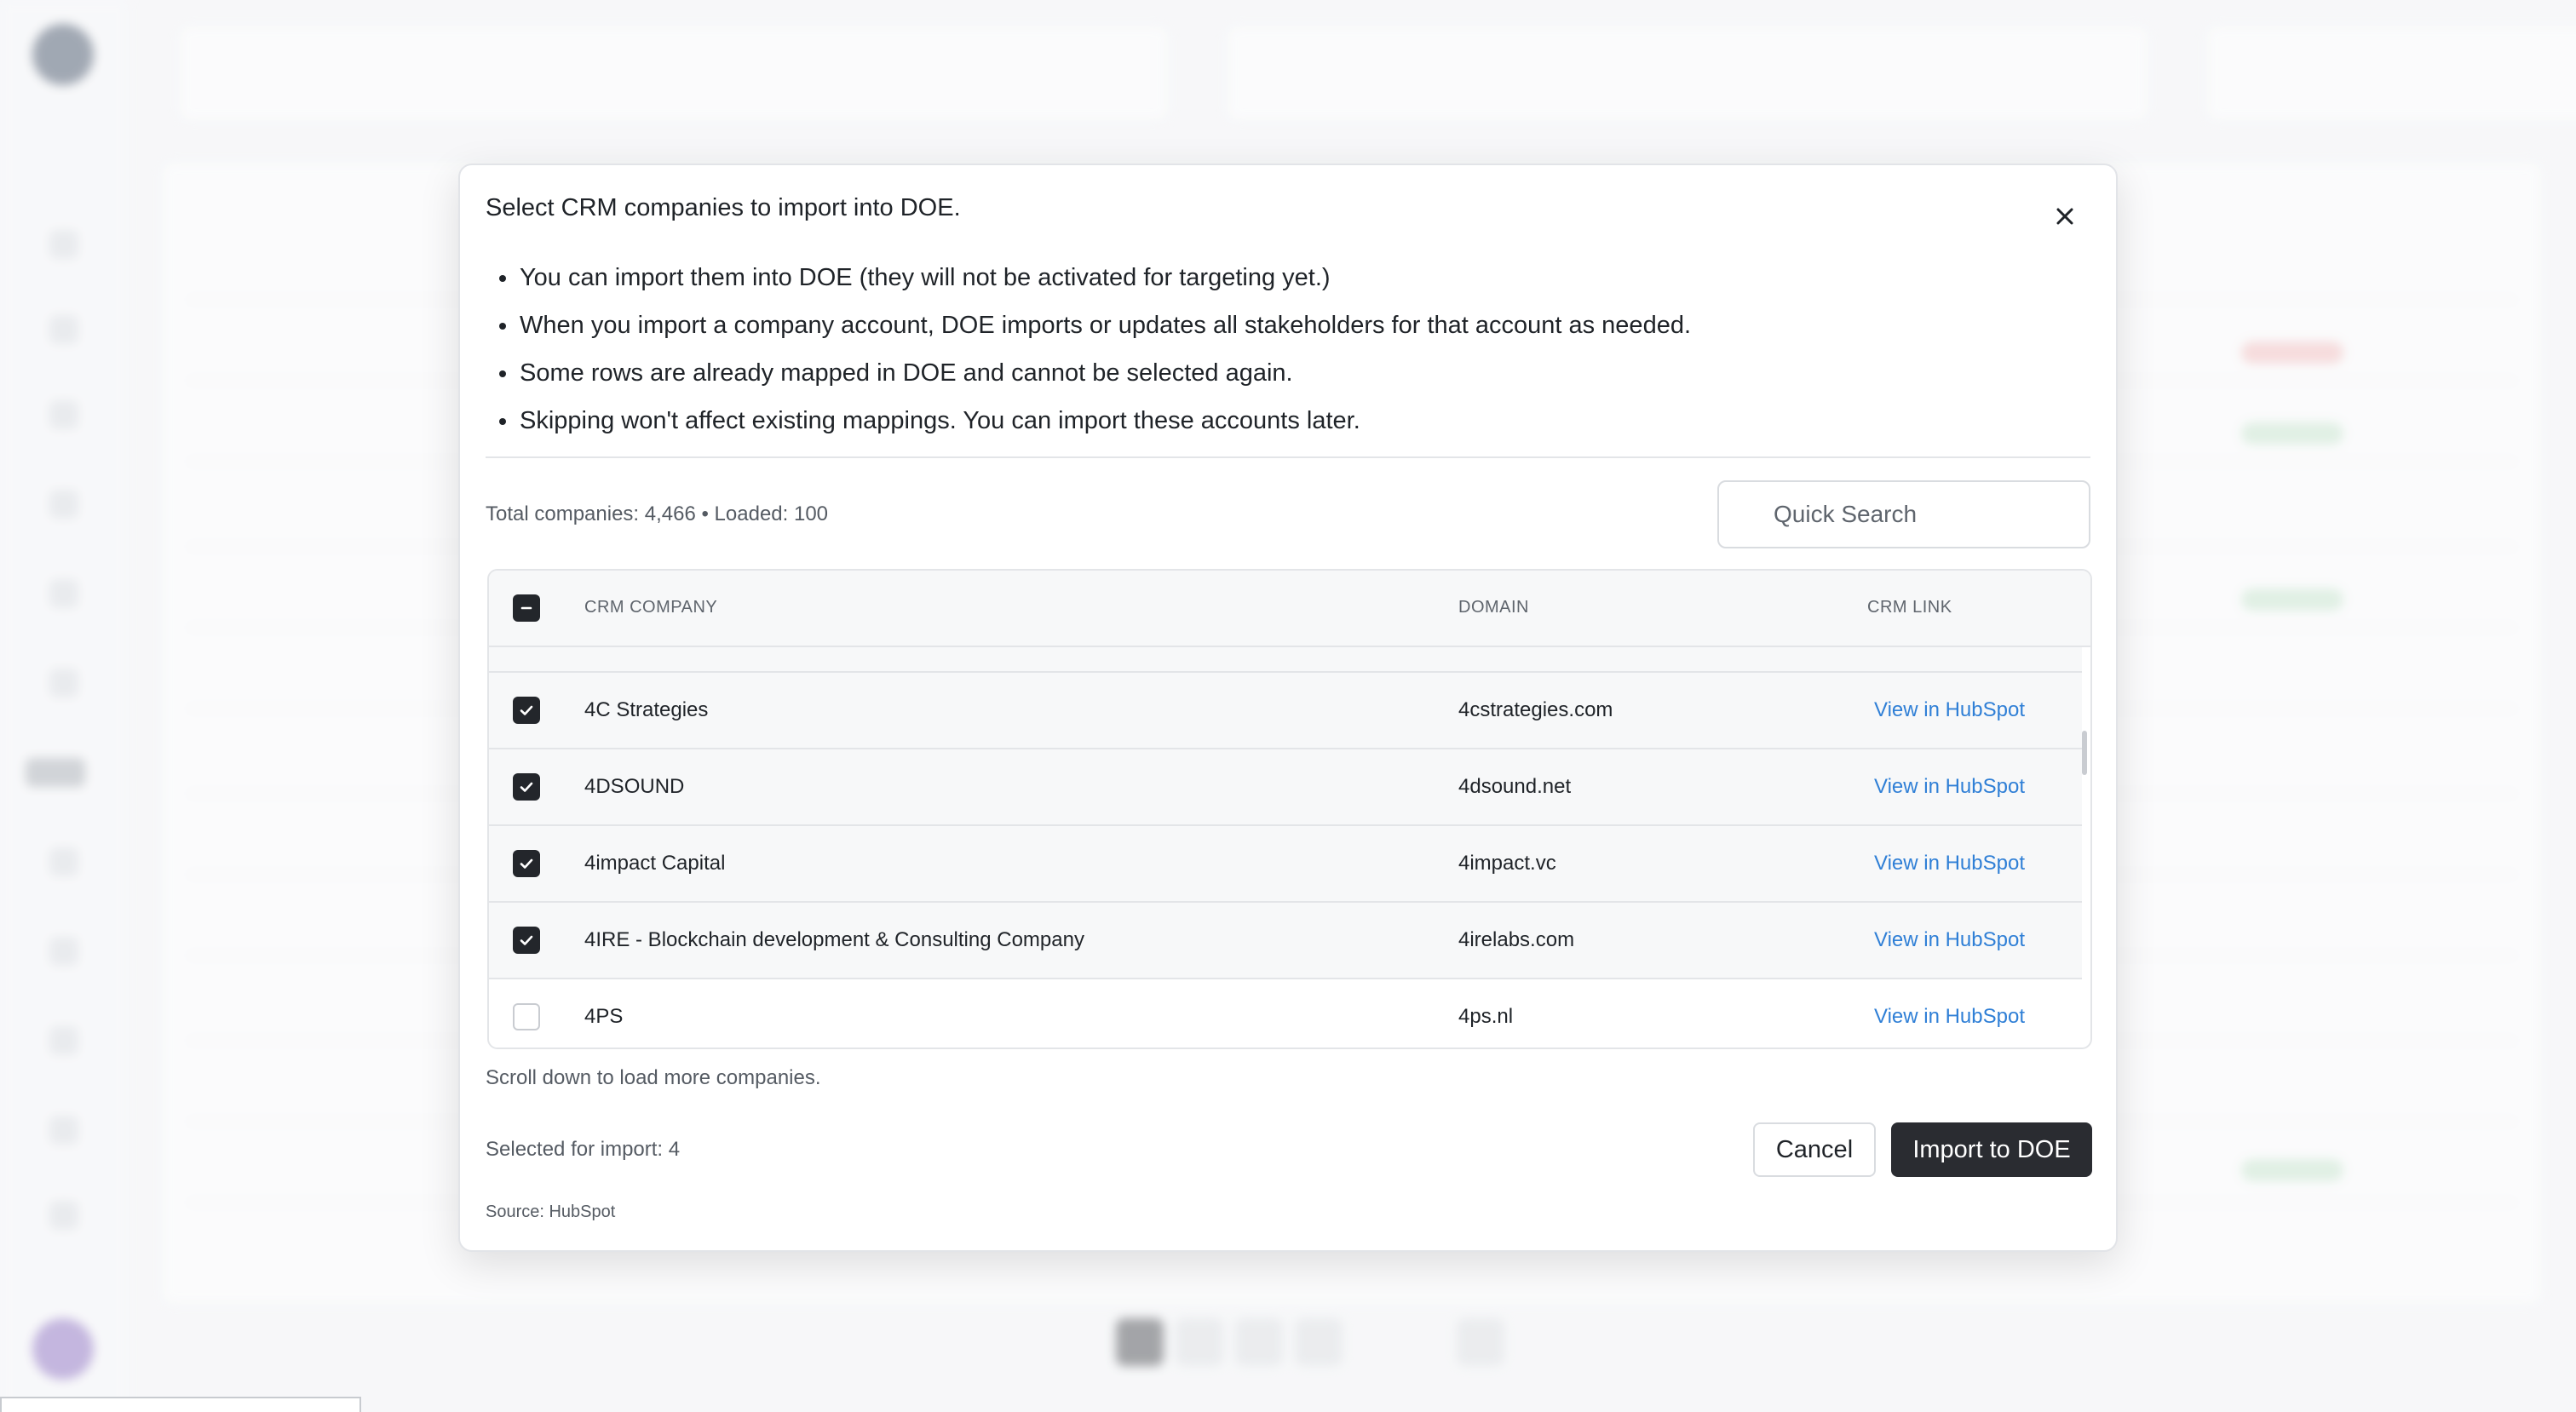 The image size is (2576, 1412). What do you see at coordinates (2084, 753) in the screenshot?
I see `table-scrollbar` at bounding box center [2084, 753].